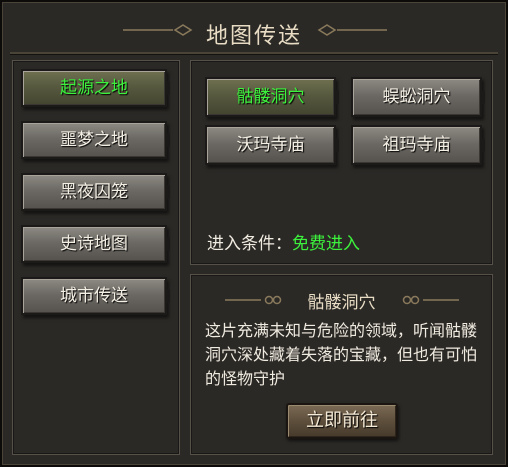 This screenshot has height=467, width=508. Describe the element at coordinates (249, 244) in the screenshot. I see `entry-condition-label: 进入条件：` at that location.